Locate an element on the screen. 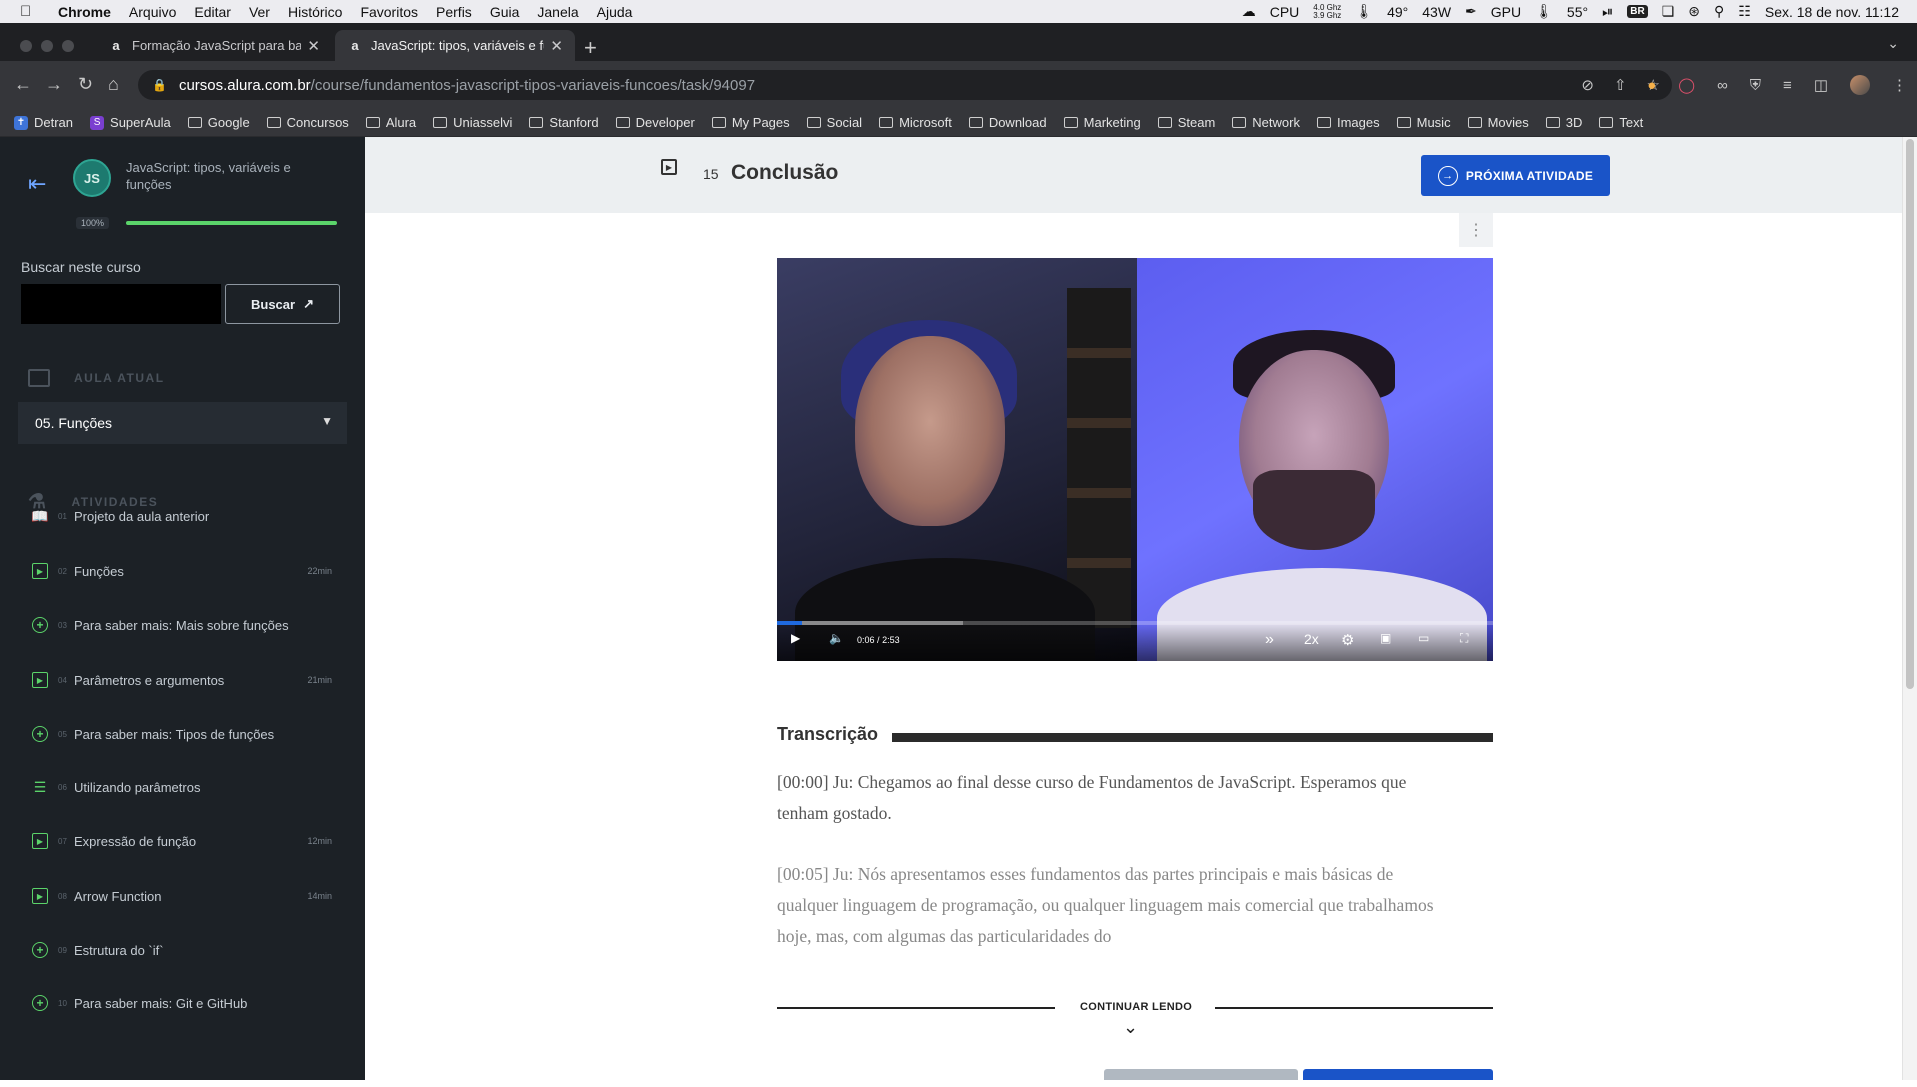 This screenshot has height=1087, width=1917. menu-ajuda: Ajuda is located at coordinates (615, 12).